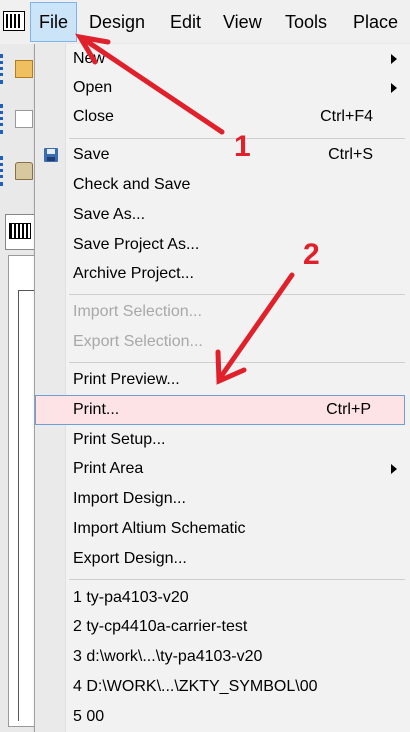 This screenshot has height=732, width=410. Describe the element at coordinates (185, 22) in the screenshot. I see `menu-edit: Edit` at that location.